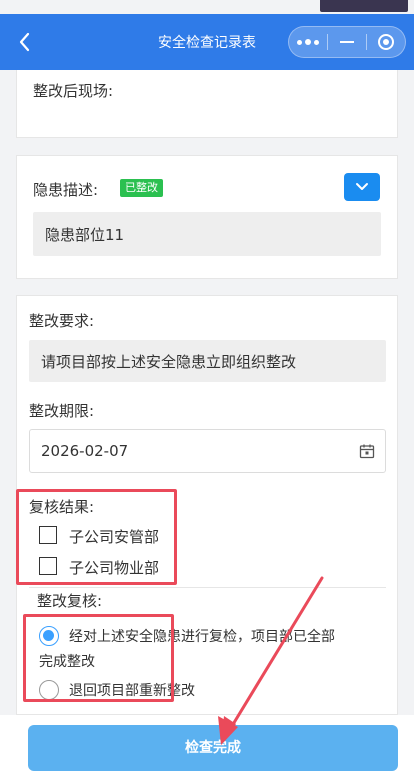  Describe the element at coordinates (62, 321) in the screenshot. I see `requirement-label: 整改要求:` at that location.